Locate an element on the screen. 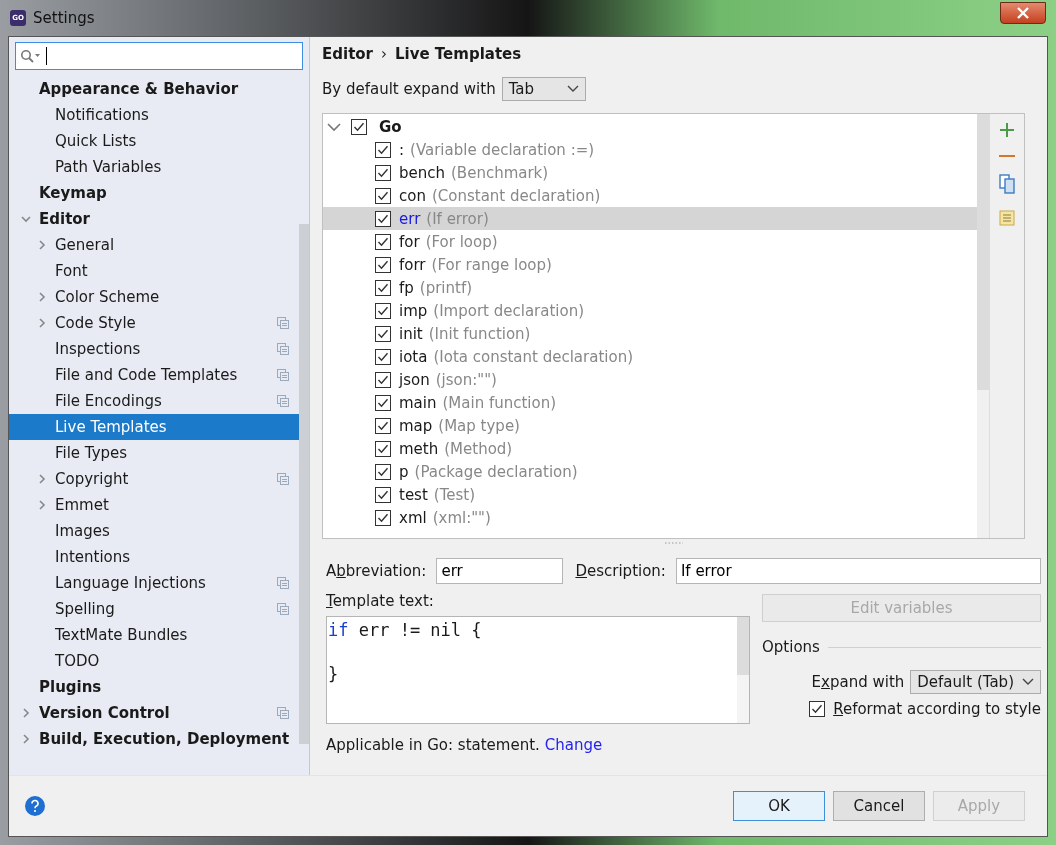 The width and height of the screenshot is (1056, 845). abbreviation-field: err is located at coordinates (500, 571).